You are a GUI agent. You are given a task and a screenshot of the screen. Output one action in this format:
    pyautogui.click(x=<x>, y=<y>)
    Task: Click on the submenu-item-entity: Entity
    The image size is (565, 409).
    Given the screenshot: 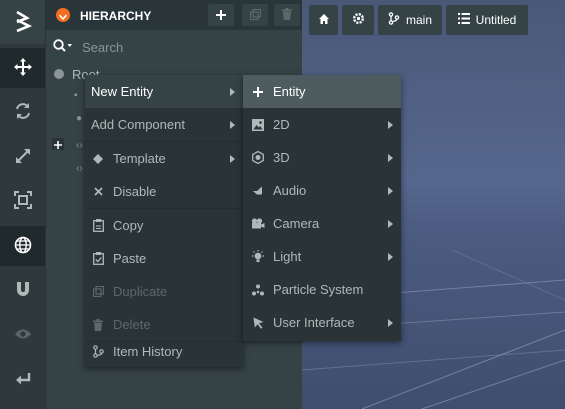 What is the action you would take?
    pyautogui.click(x=322, y=91)
    